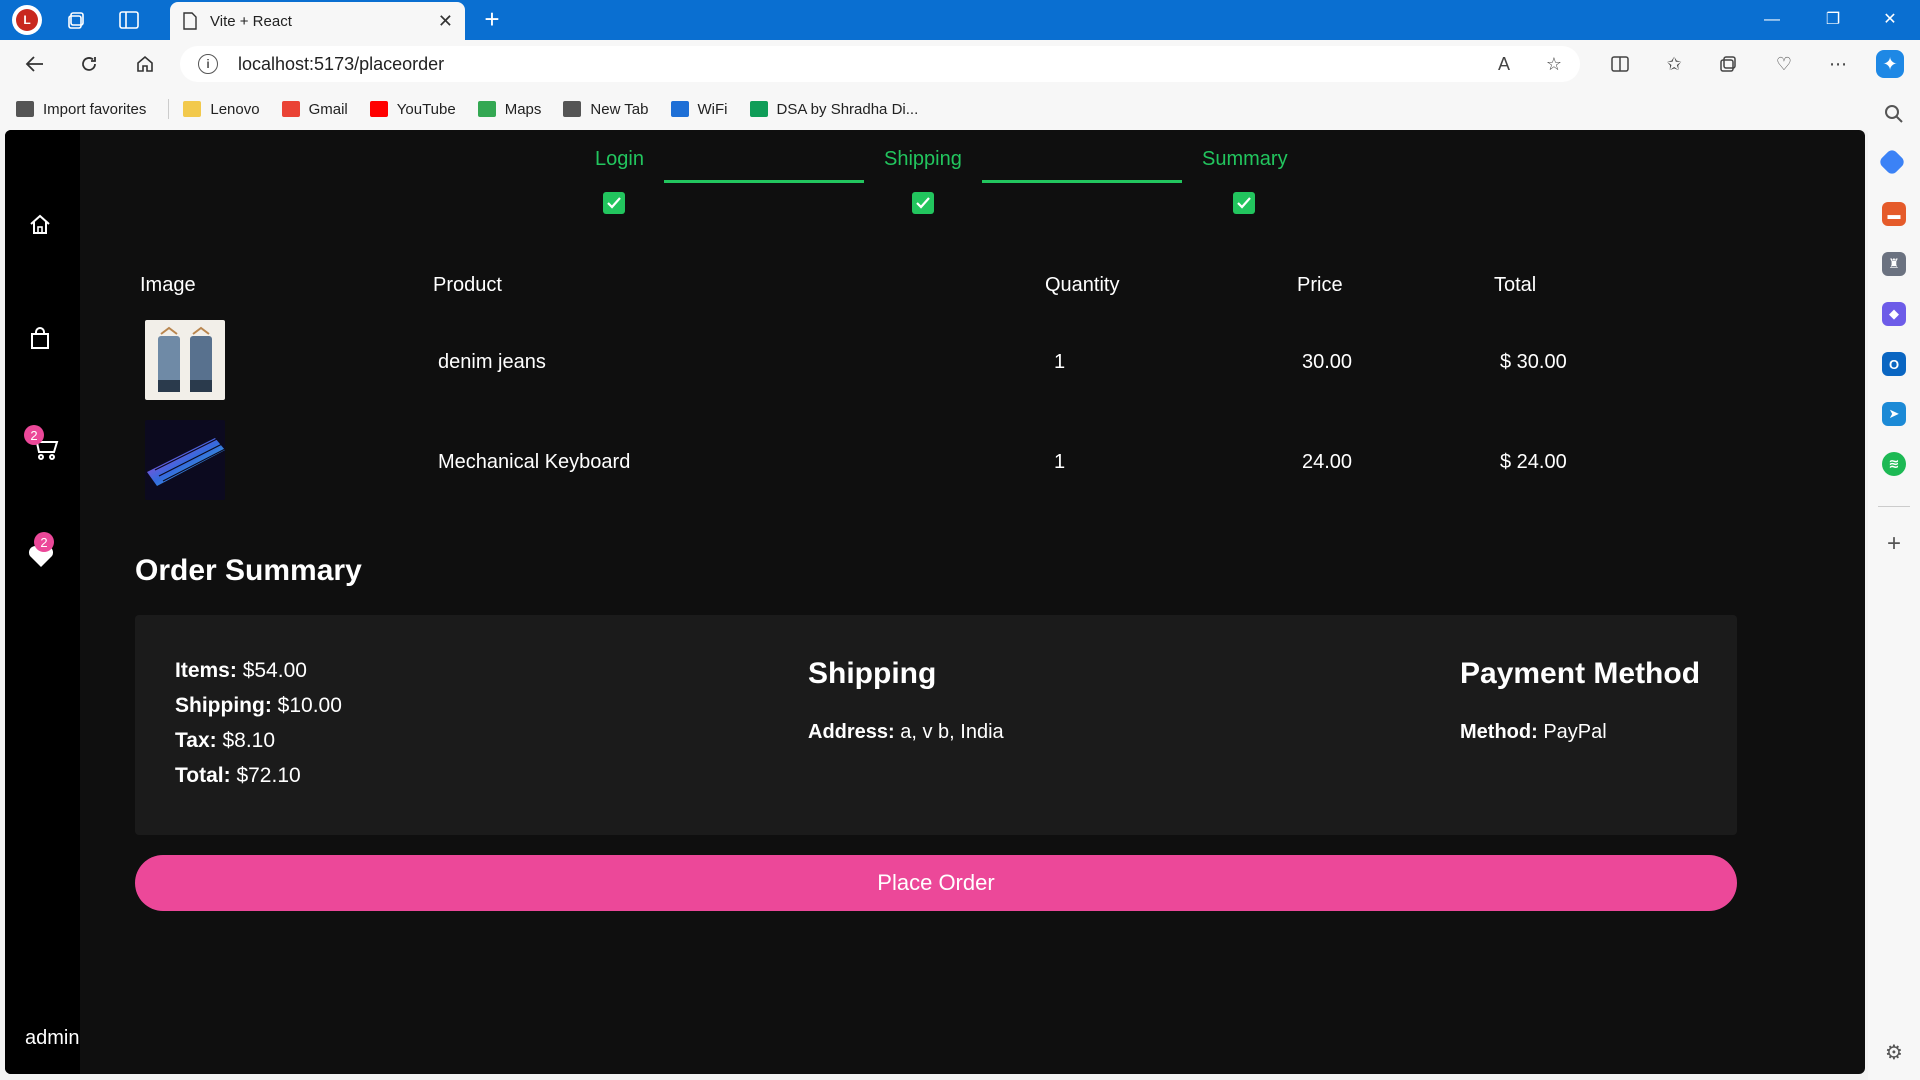  Describe the element at coordinates (1894, 114) in the screenshot. I see `search-icon` at that location.